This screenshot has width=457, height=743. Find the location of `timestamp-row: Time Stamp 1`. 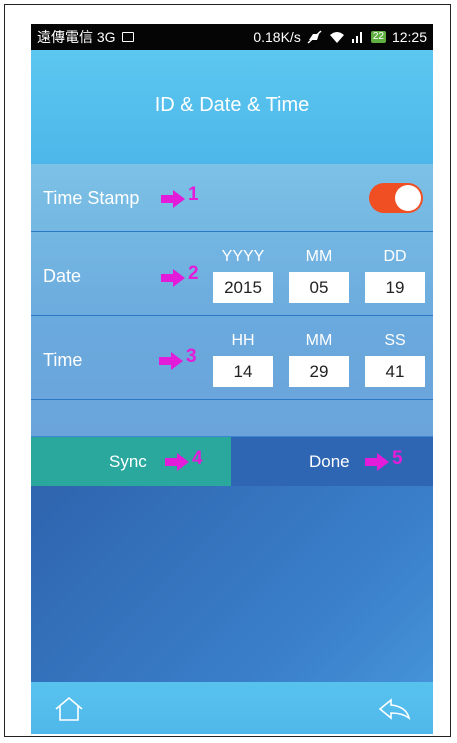

timestamp-row: Time Stamp 1 is located at coordinates (232, 198).